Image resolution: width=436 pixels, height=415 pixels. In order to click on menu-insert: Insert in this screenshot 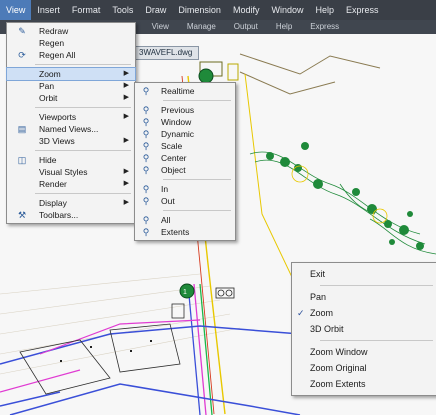, I will do `click(48, 10)`.